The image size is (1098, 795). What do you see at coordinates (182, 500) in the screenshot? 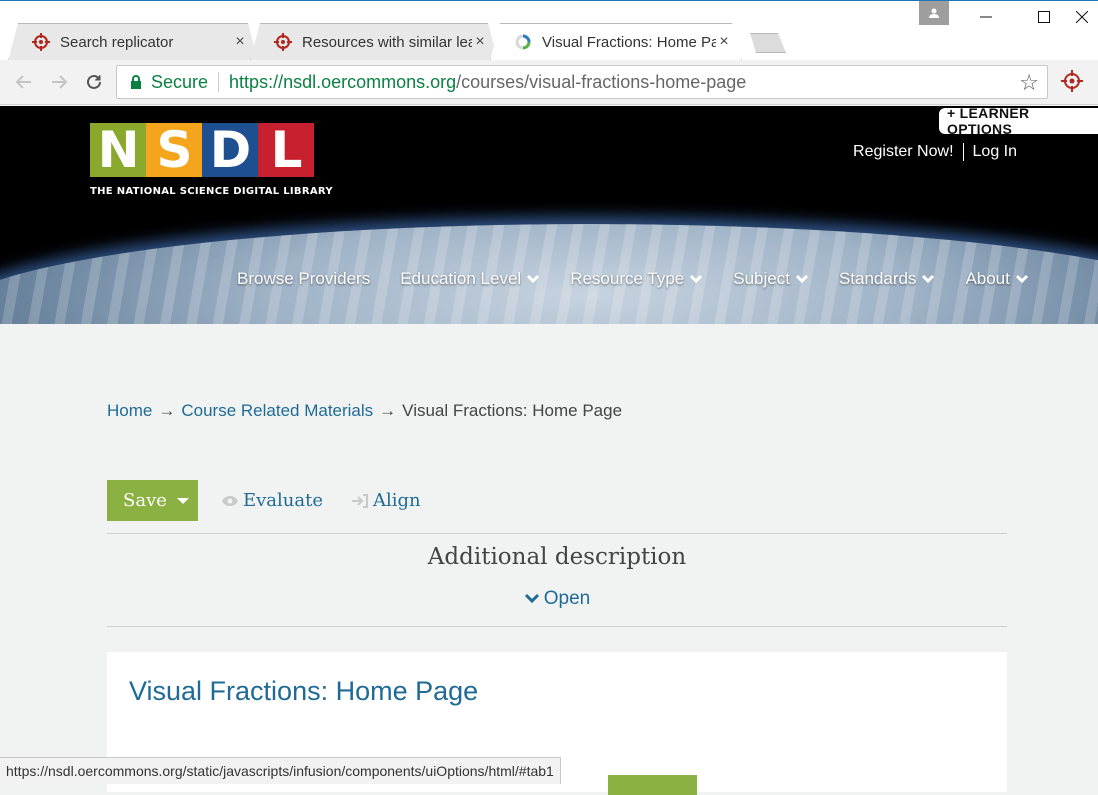
I see `caret-down-icon` at bounding box center [182, 500].